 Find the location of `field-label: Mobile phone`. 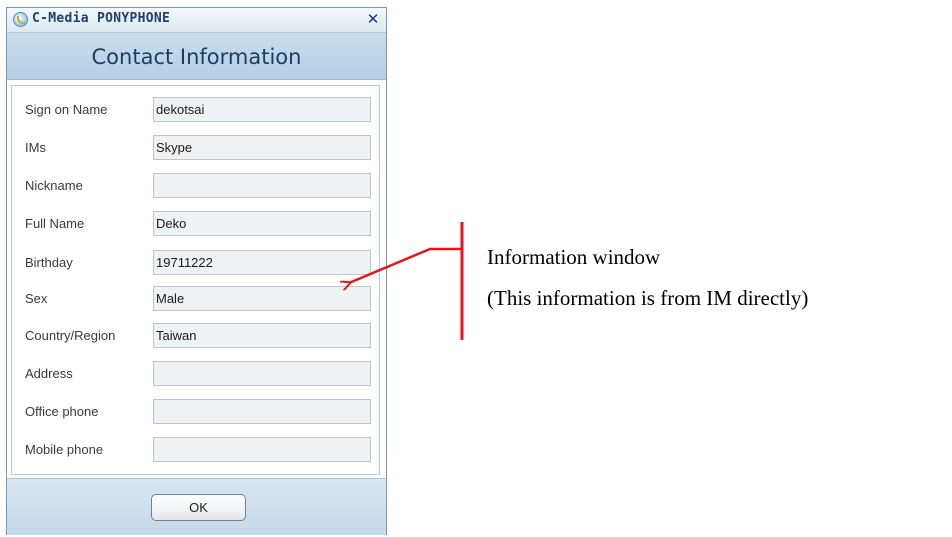

field-label: Mobile phone is located at coordinates (64, 449).